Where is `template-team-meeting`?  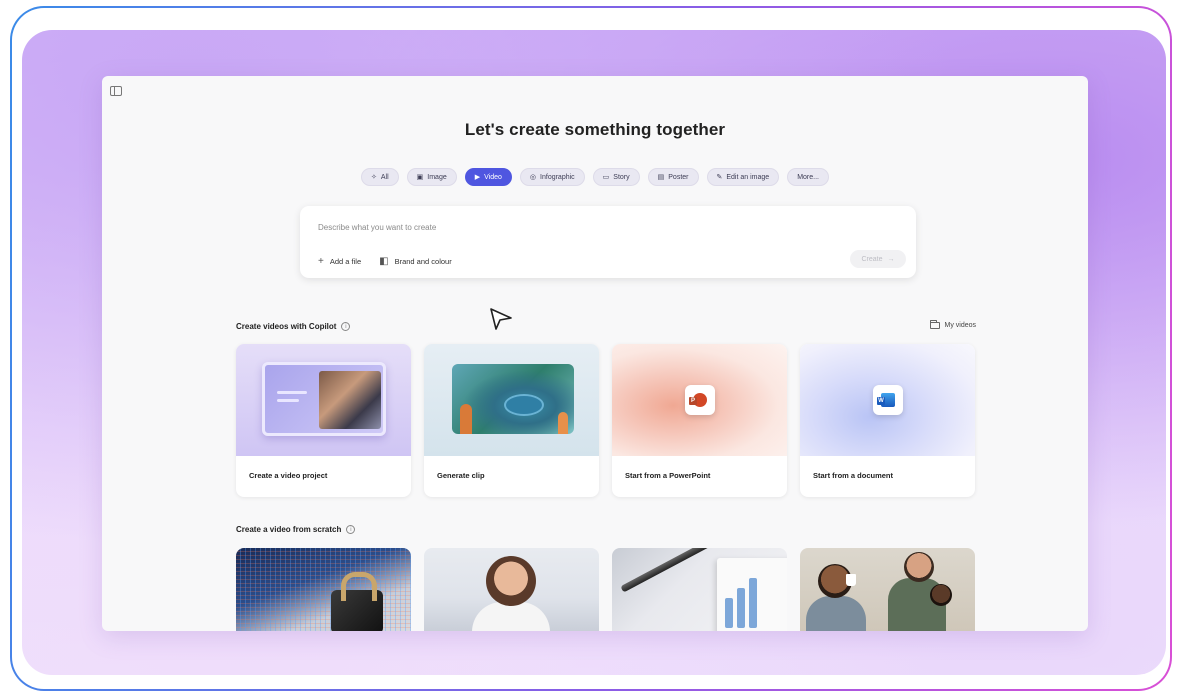
template-team-meeting is located at coordinates (887, 589).